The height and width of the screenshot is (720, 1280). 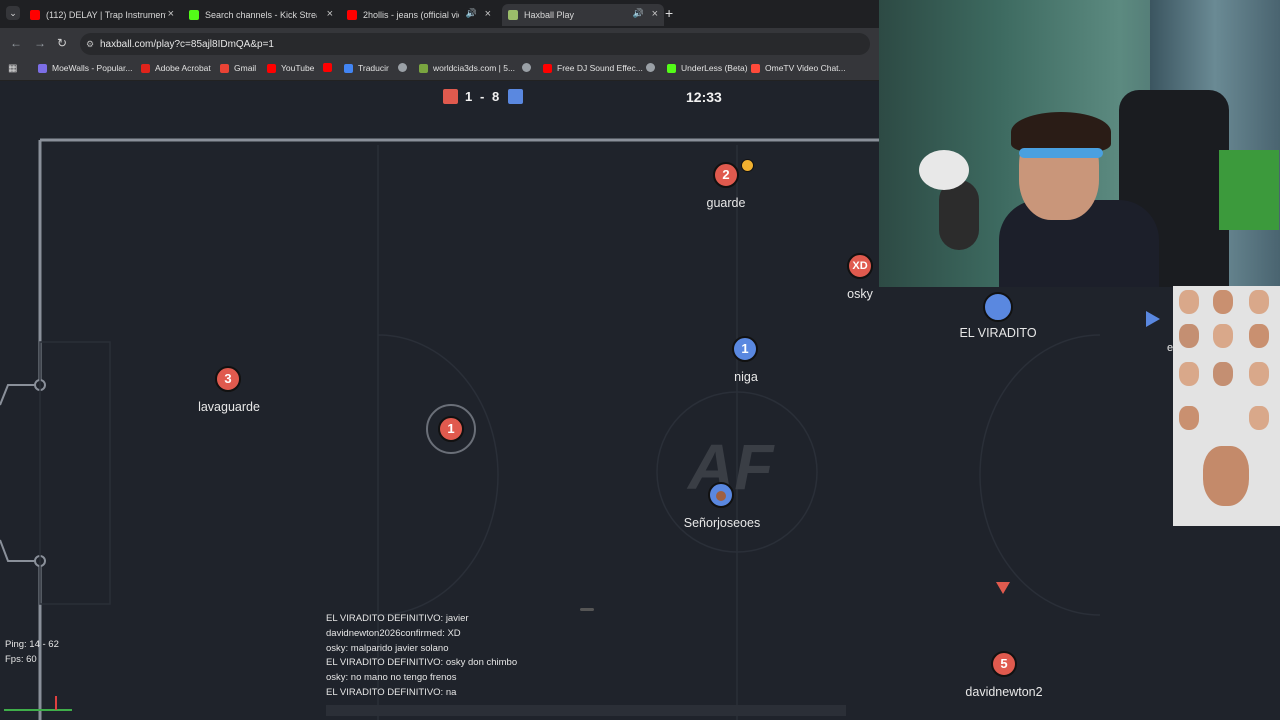 What do you see at coordinates (587, 609) in the screenshot?
I see `chat-resize-handle` at bounding box center [587, 609].